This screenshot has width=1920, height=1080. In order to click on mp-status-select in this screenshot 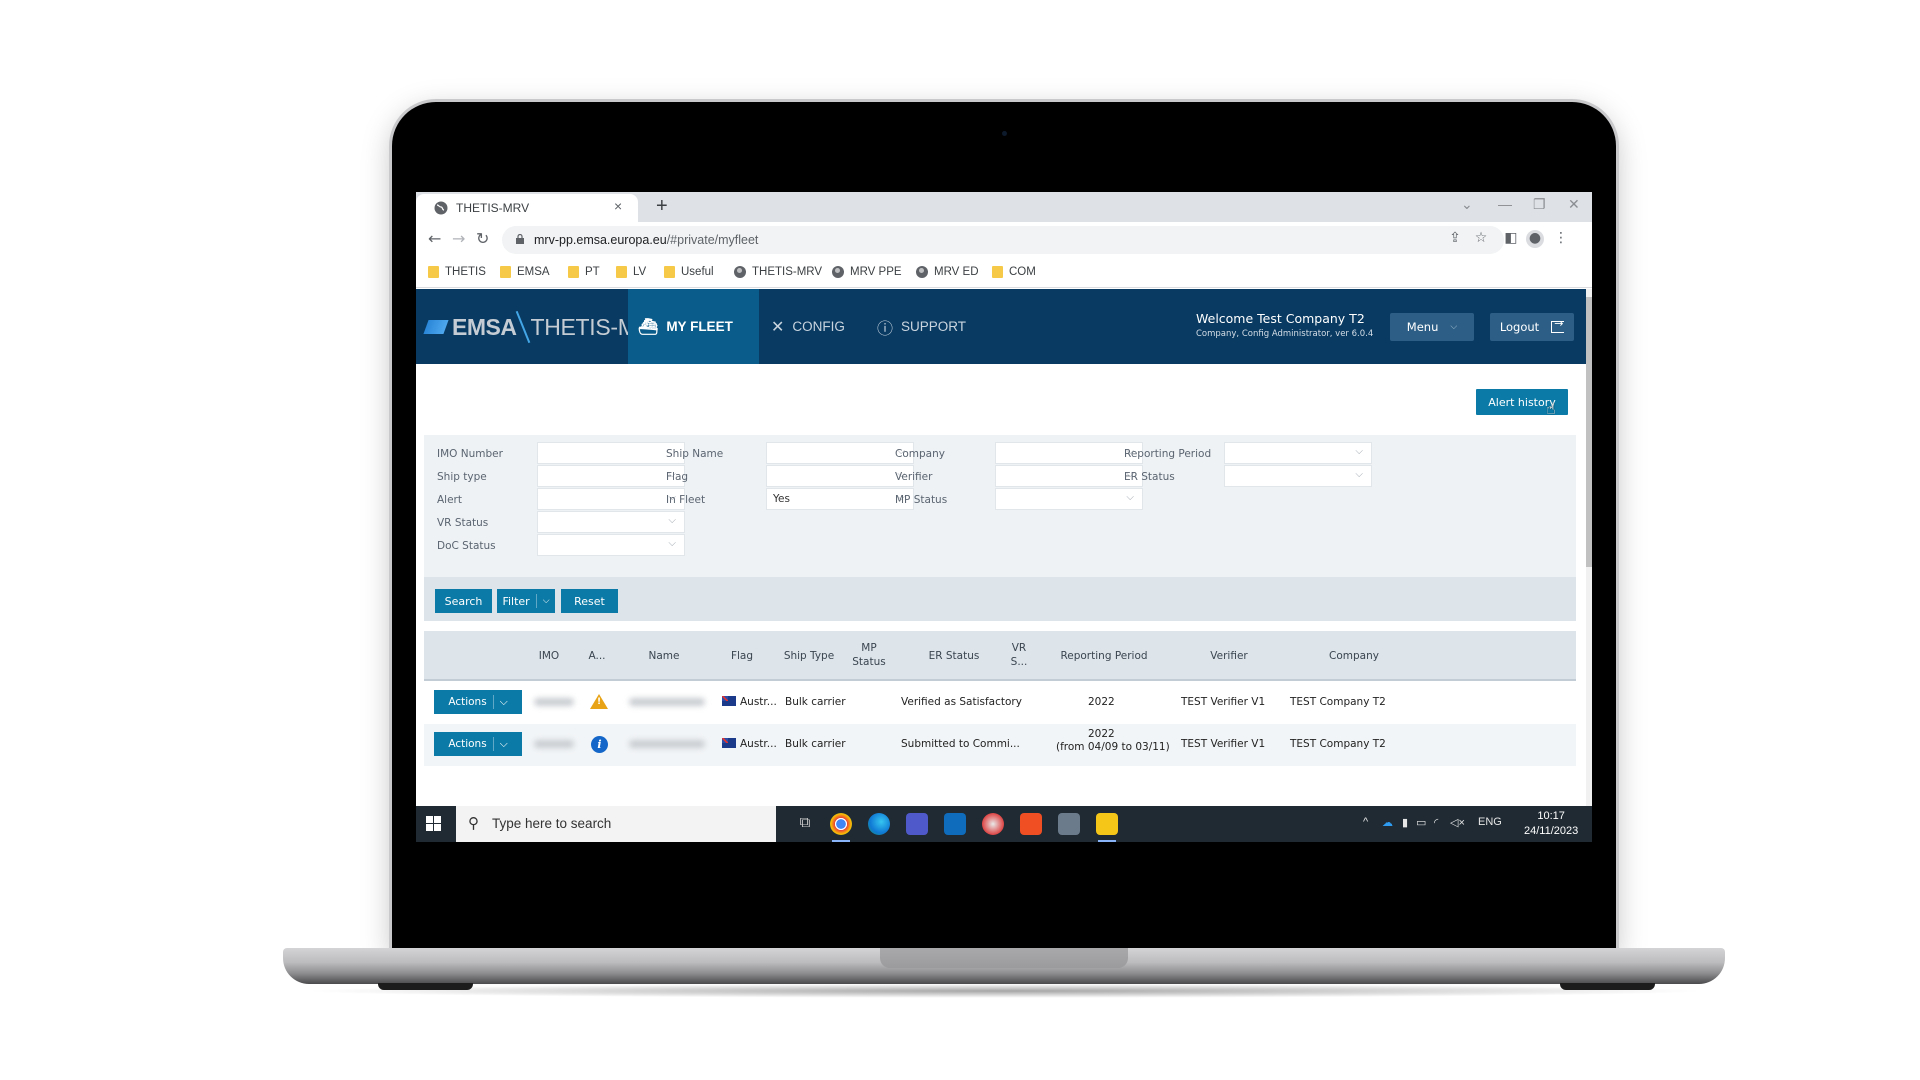, I will do `click(1069, 499)`.